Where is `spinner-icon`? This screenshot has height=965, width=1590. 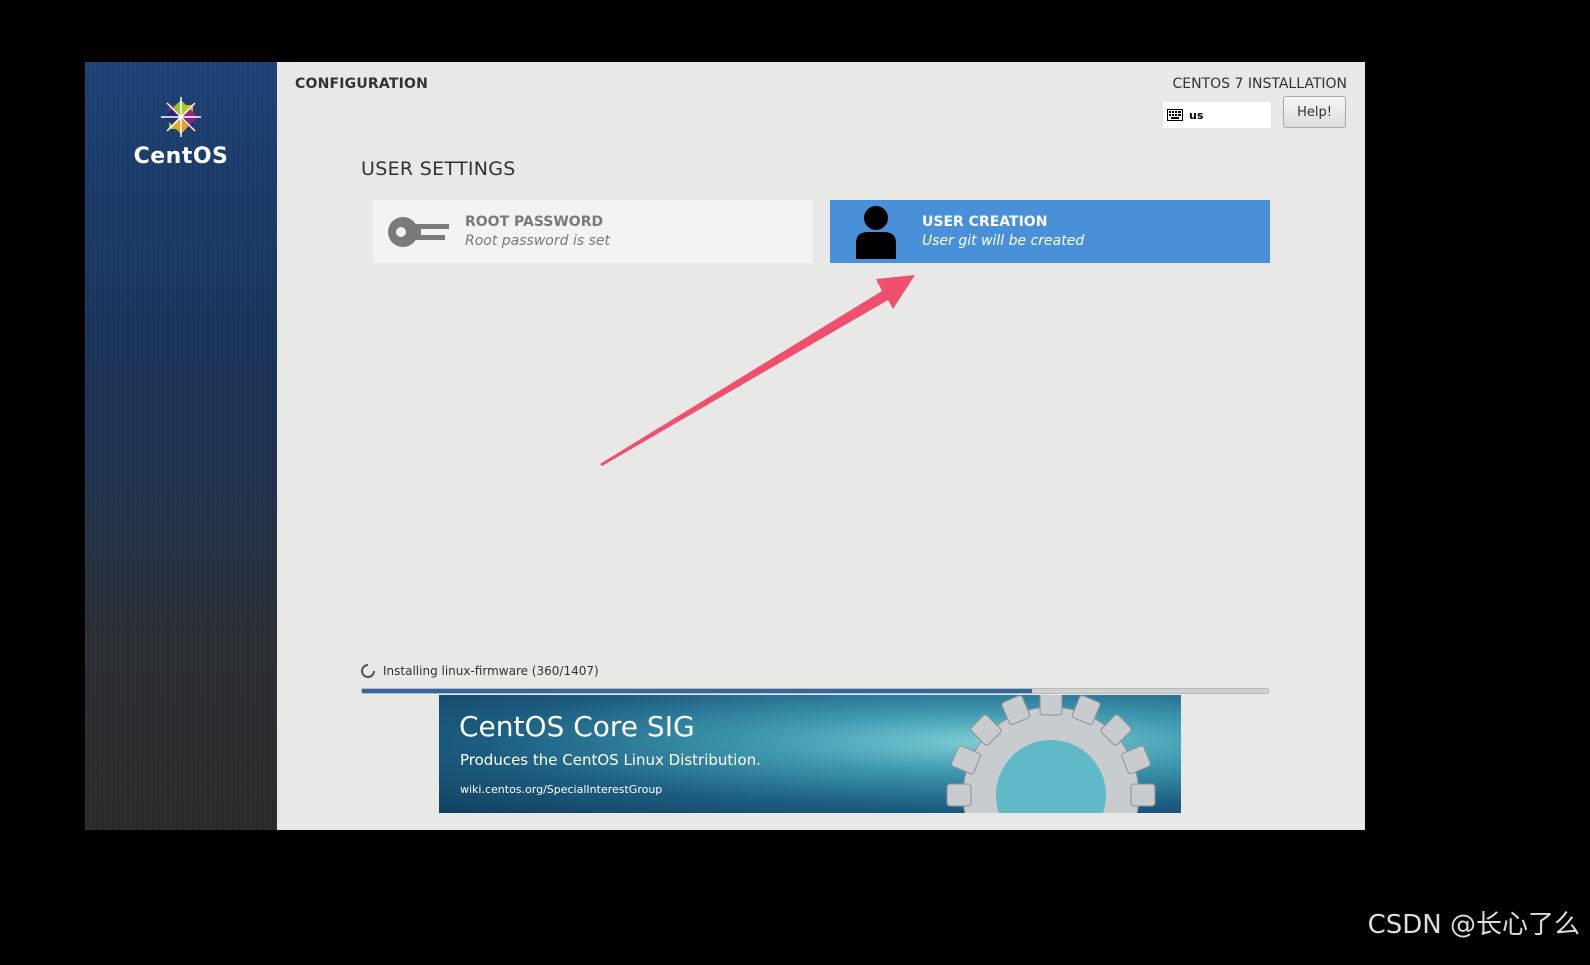 spinner-icon is located at coordinates (368, 671).